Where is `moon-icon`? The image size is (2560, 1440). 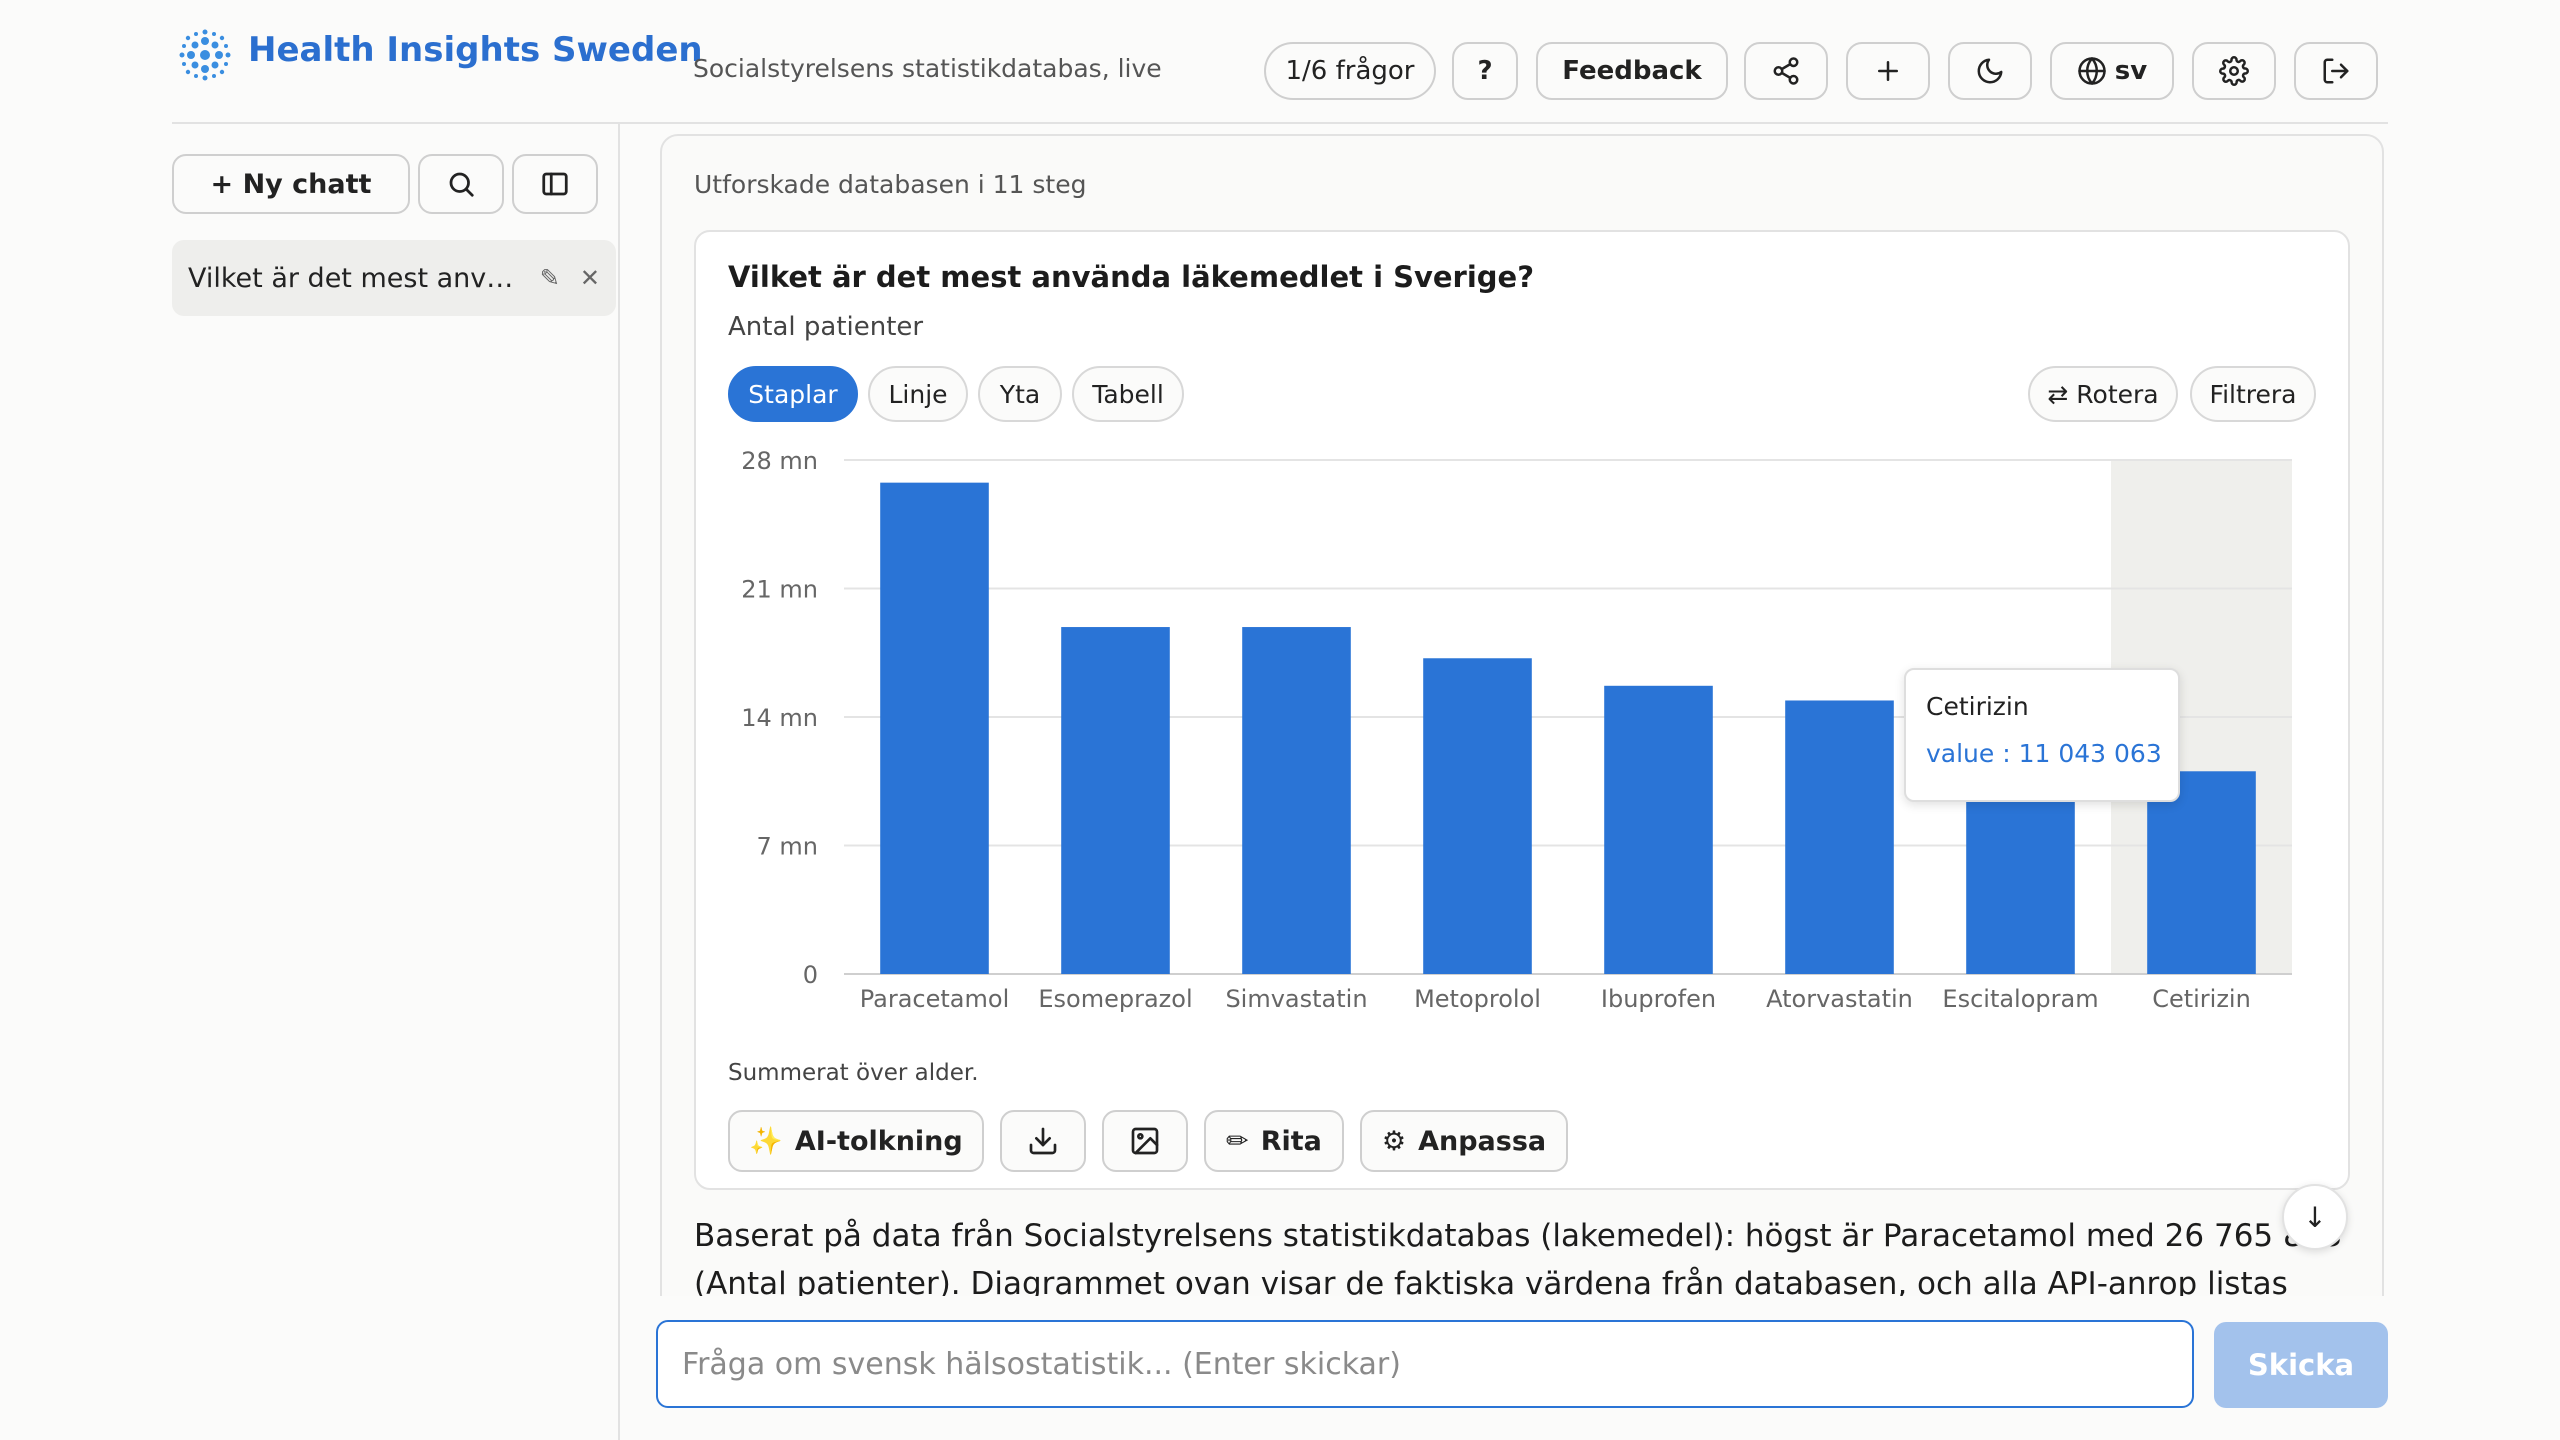
moon-icon is located at coordinates (1990, 71).